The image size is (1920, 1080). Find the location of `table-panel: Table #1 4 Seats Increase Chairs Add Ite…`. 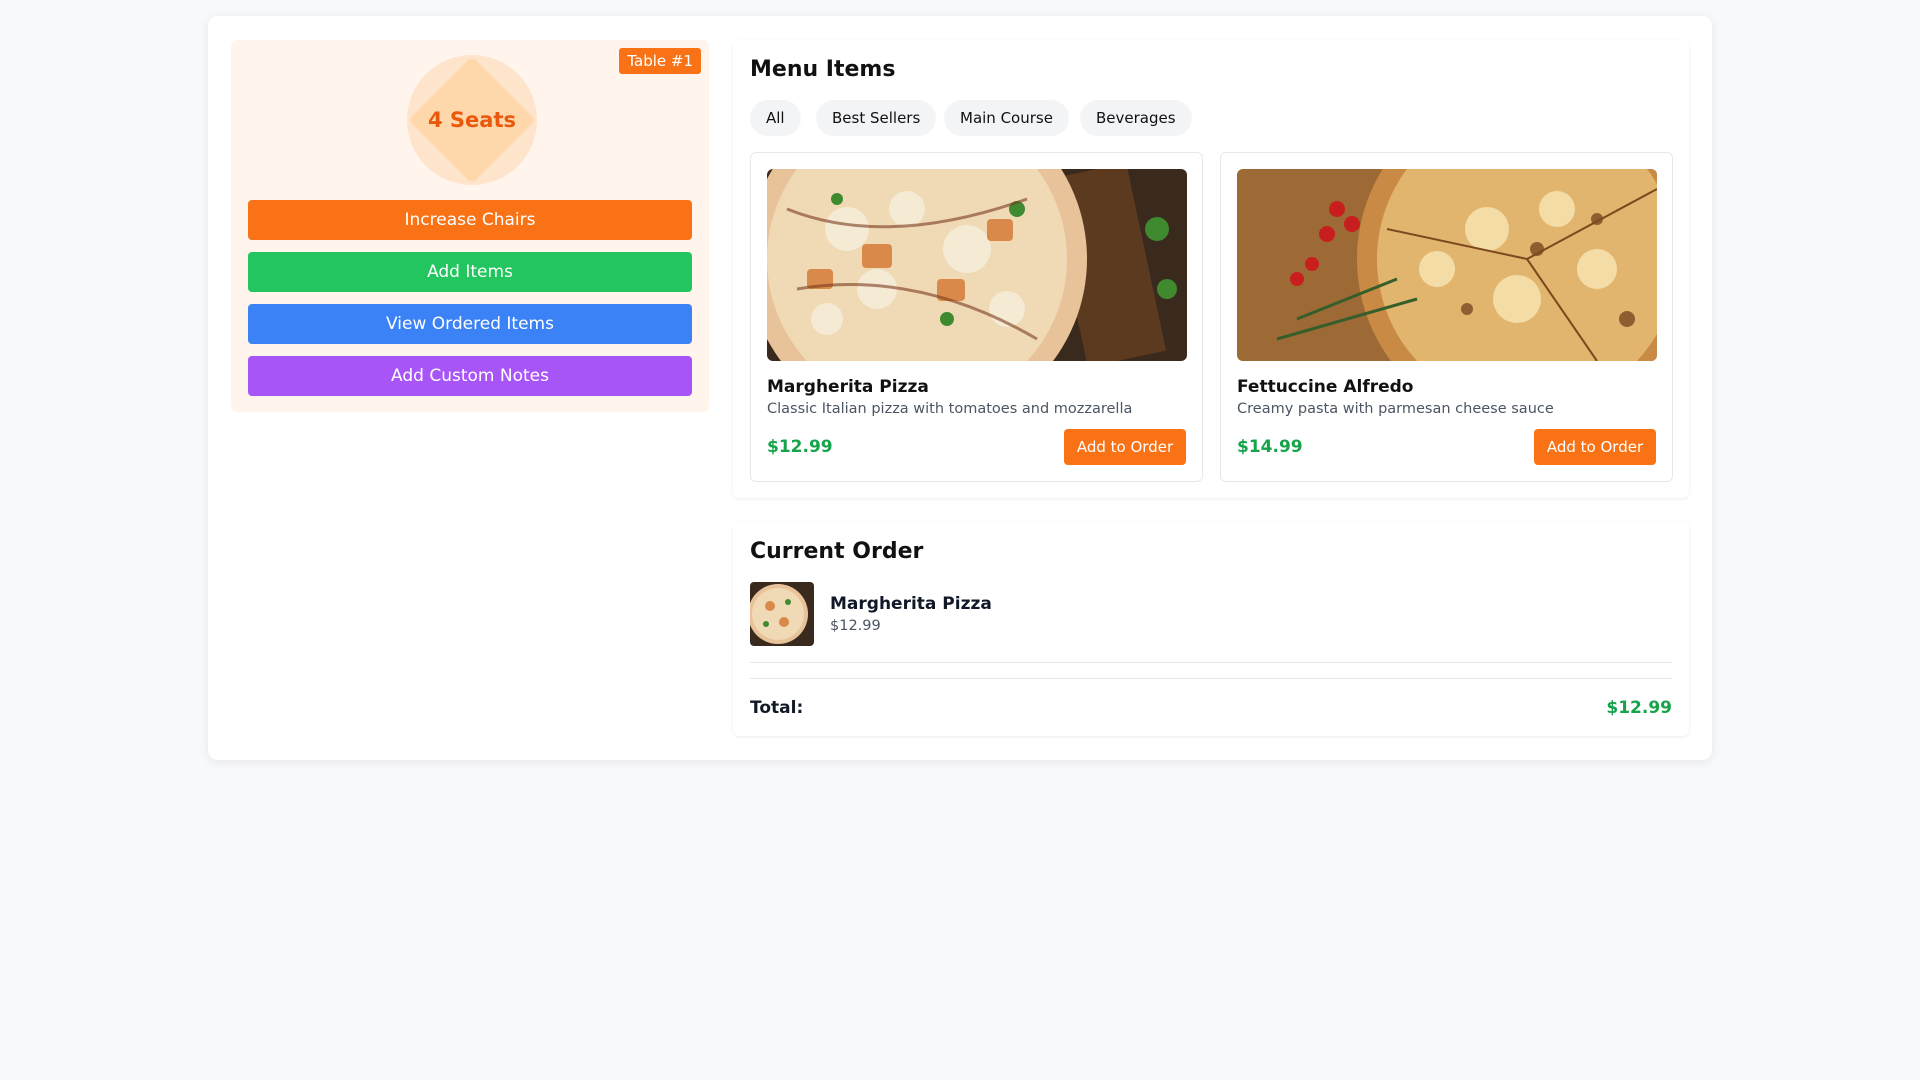

table-panel: Table #1 4 Seats Increase Chairs Add Ite… is located at coordinates (470, 226).